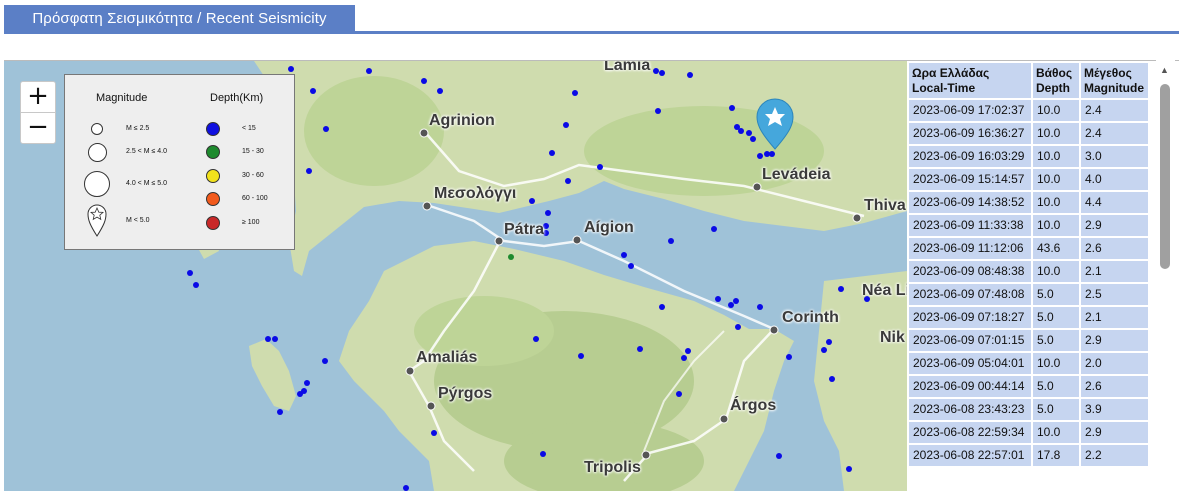  I want to click on table-row: 2023-06-09 16:36:27 10.0 2.4, so click(1028, 133).